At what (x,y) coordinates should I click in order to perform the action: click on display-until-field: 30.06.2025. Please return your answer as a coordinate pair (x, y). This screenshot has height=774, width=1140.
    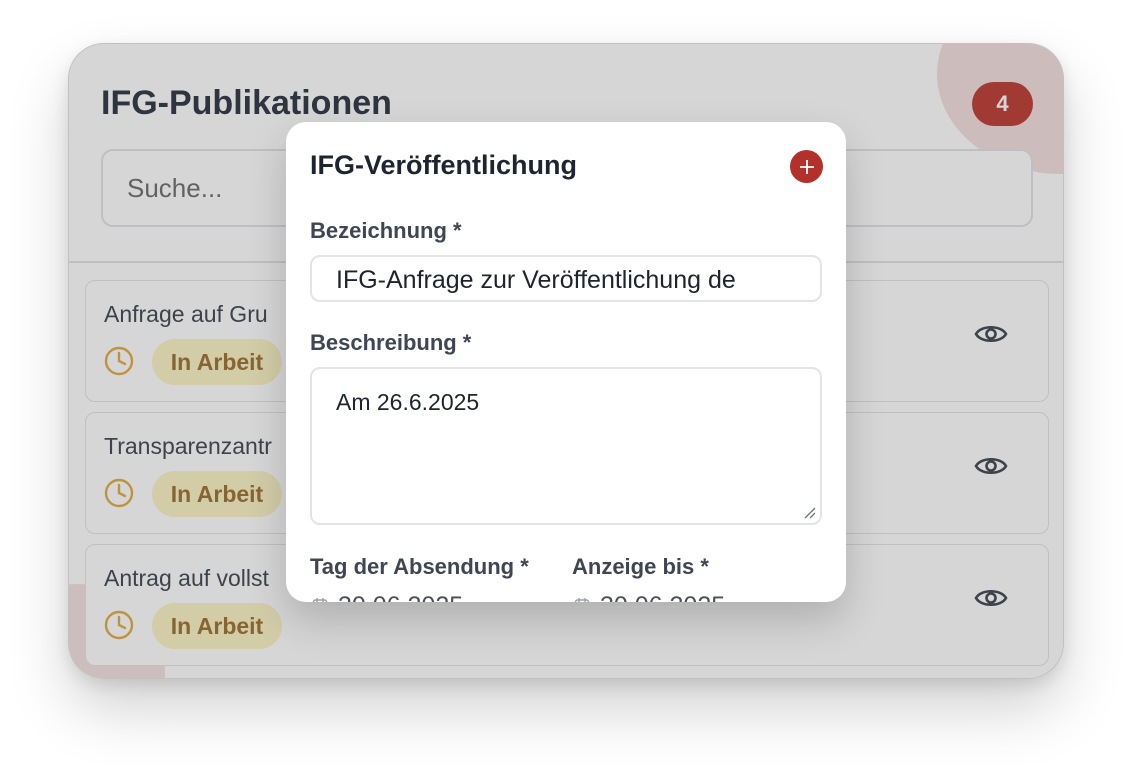
    Looking at the image, I should click on (662, 597).